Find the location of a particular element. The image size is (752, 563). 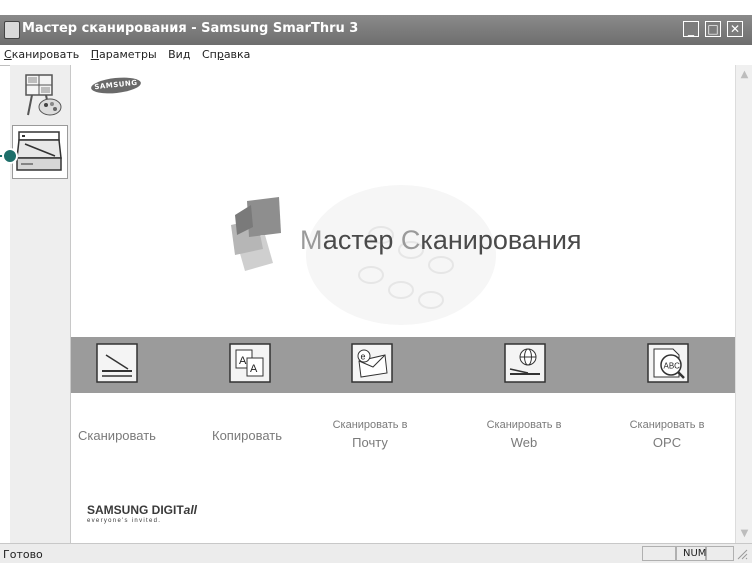

functions-band is located at coordinates (403, 365).